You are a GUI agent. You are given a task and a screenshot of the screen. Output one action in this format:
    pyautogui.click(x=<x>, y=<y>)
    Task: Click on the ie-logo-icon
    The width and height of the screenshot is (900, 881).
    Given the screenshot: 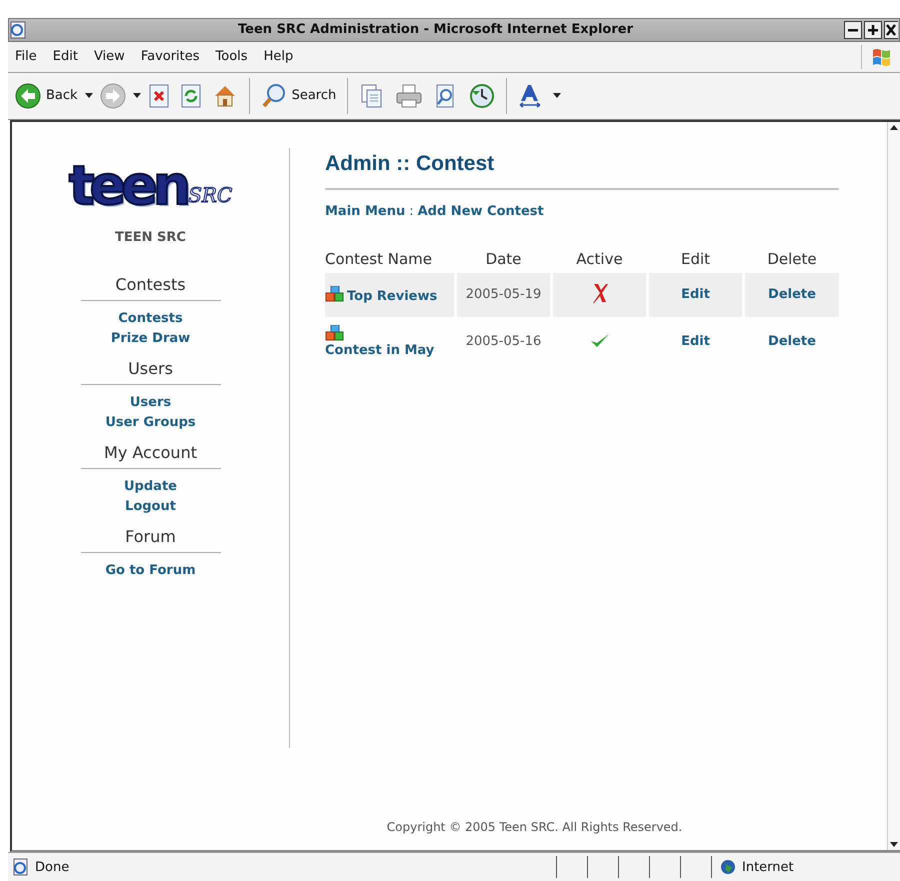 What is the action you would take?
    pyautogui.click(x=18, y=29)
    